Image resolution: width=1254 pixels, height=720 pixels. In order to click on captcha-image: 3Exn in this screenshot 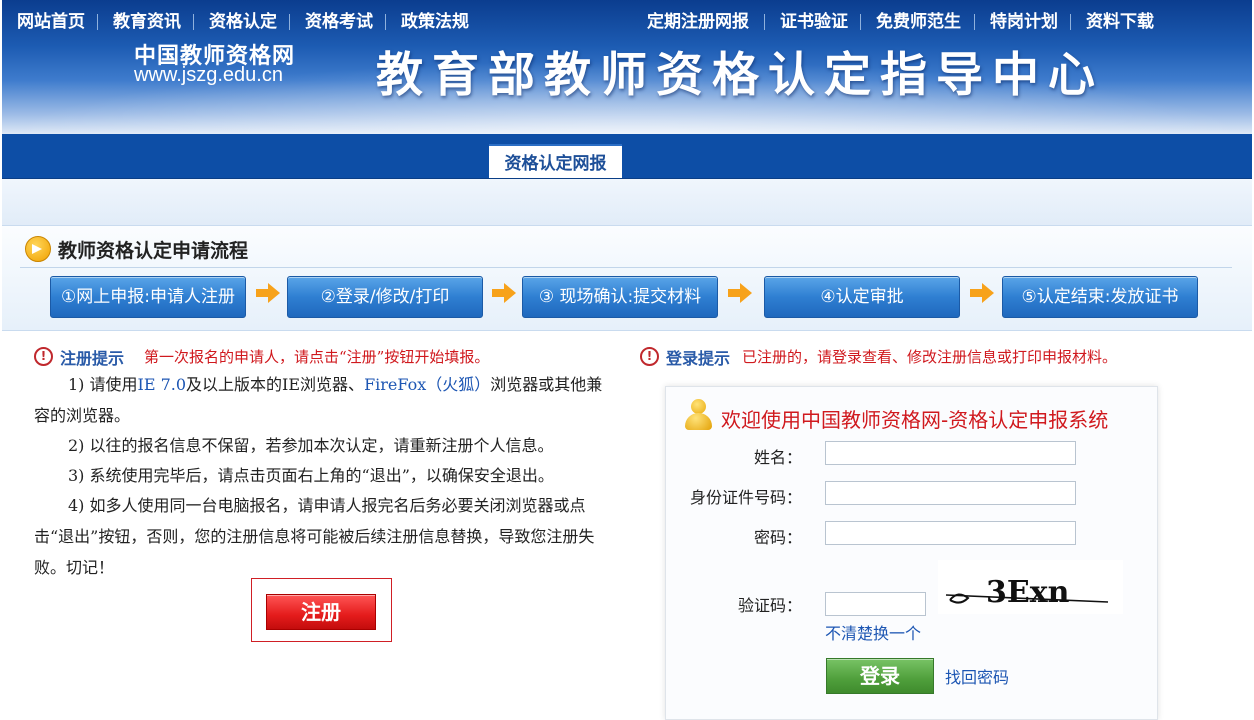, I will do `click(1030, 587)`.